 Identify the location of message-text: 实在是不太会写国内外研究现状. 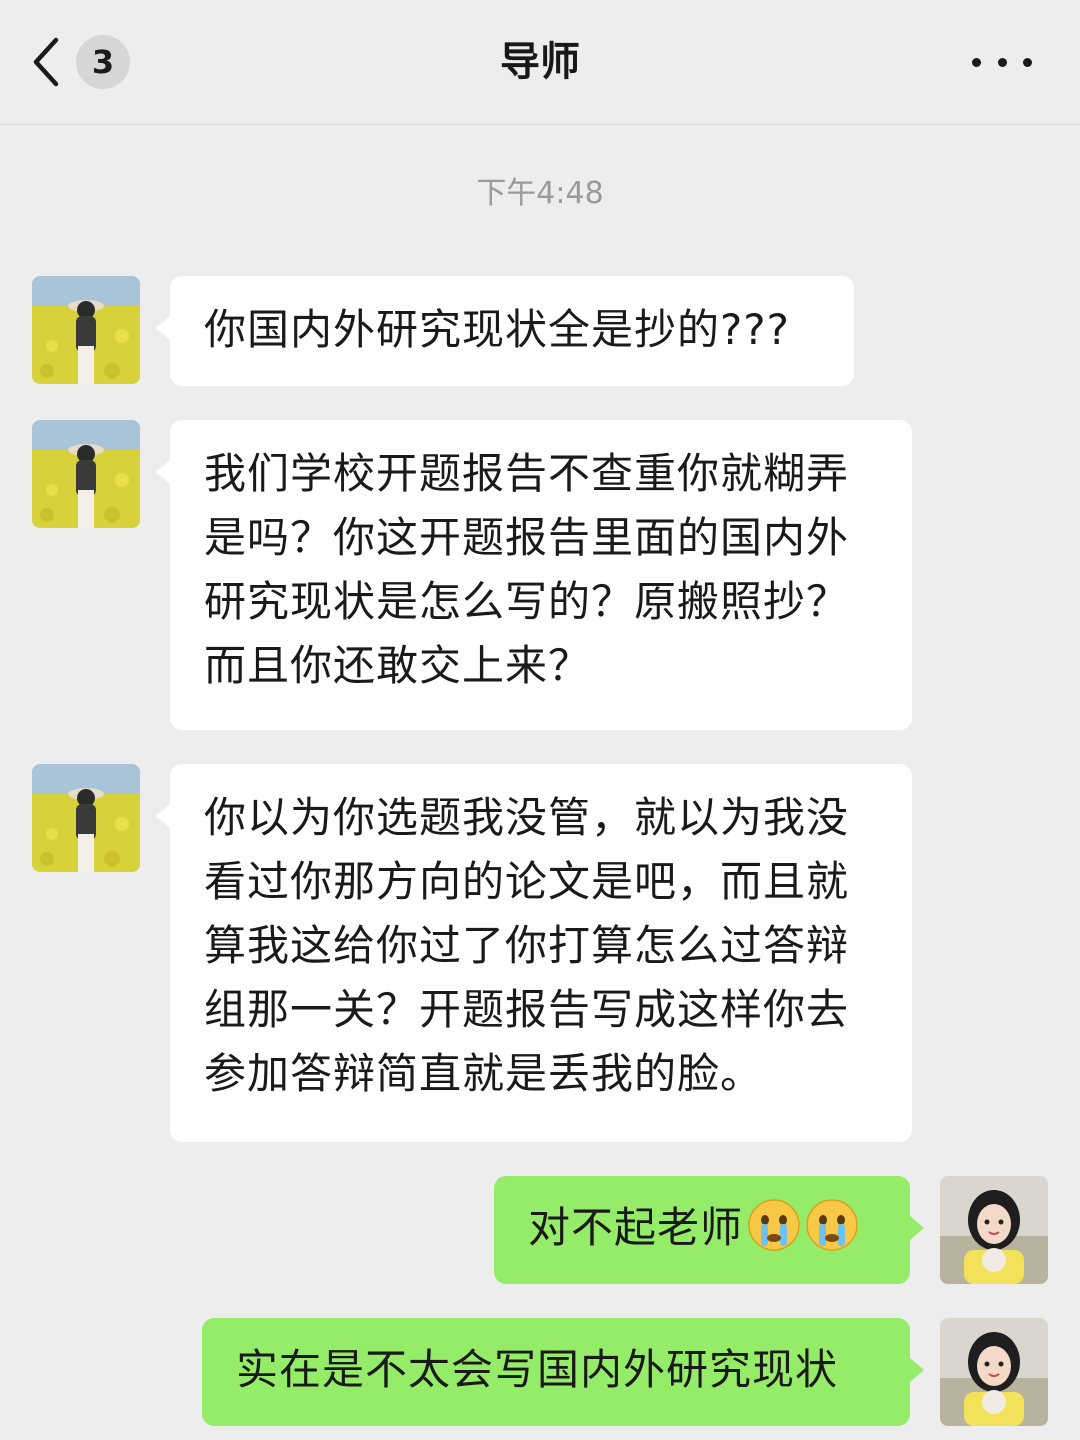
(537, 1369).